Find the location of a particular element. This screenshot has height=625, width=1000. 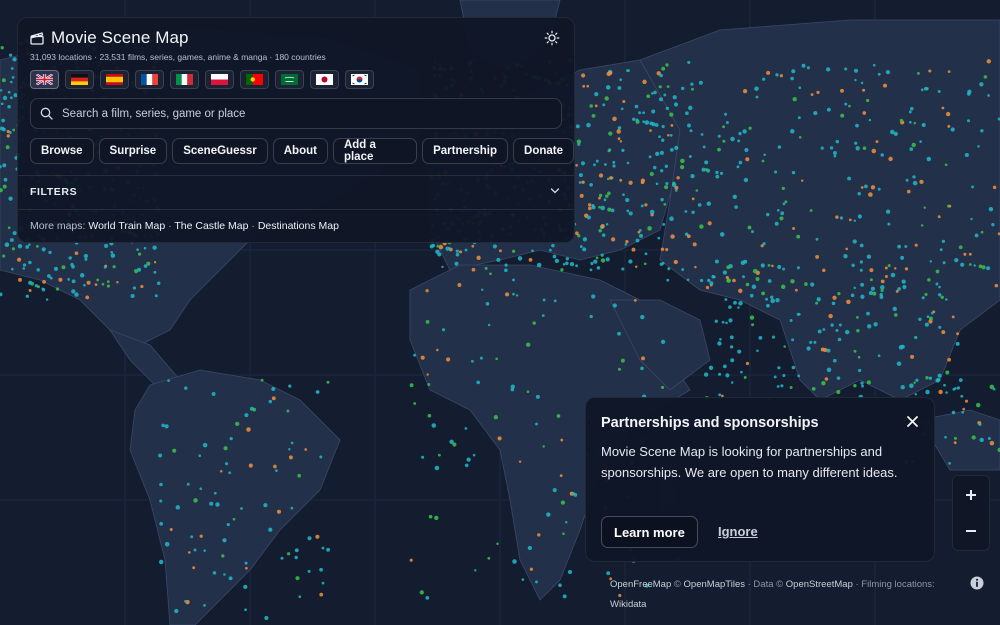

learn-more-button: Learn more is located at coordinates (649, 532).